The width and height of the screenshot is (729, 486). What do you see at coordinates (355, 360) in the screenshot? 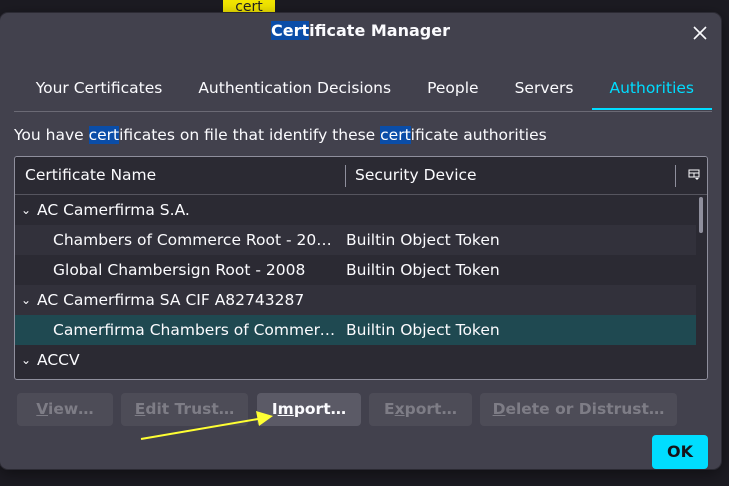
I see `tree-group-row: ⌄ ACCV` at bounding box center [355, 360].